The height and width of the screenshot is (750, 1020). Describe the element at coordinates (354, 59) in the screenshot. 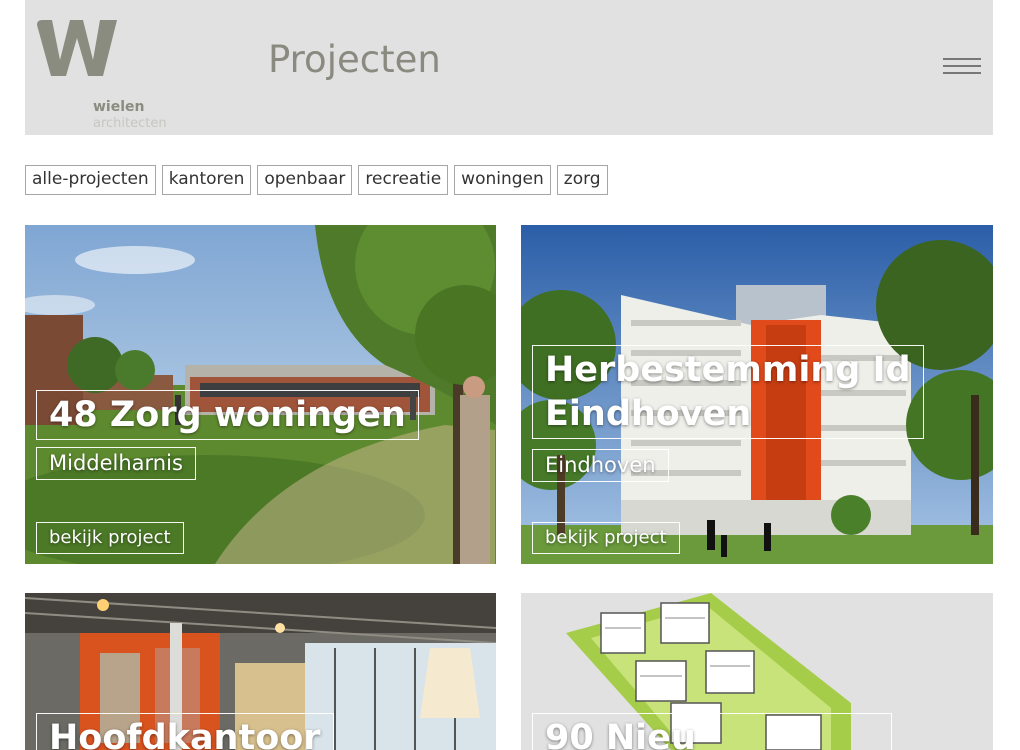

I see `page-title: Projecten` at that location.